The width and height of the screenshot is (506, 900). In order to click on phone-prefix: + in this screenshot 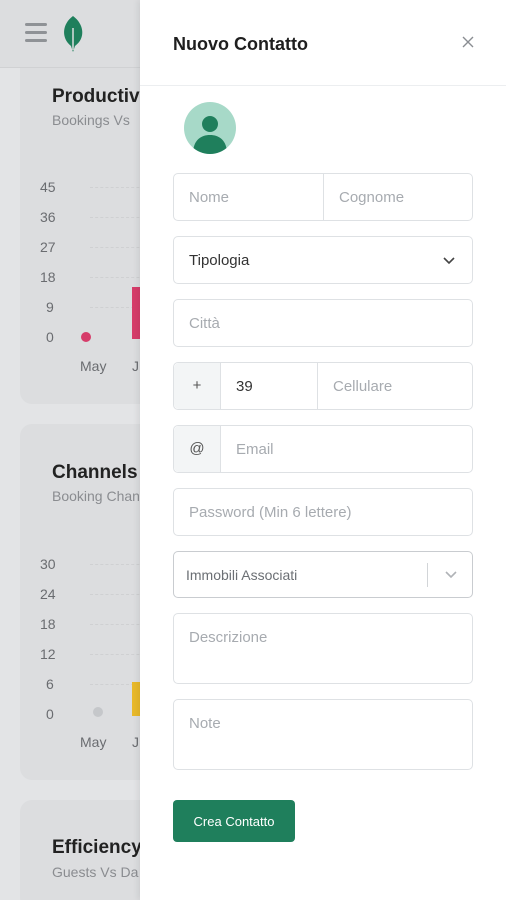, I will do `click(197, 385)`.